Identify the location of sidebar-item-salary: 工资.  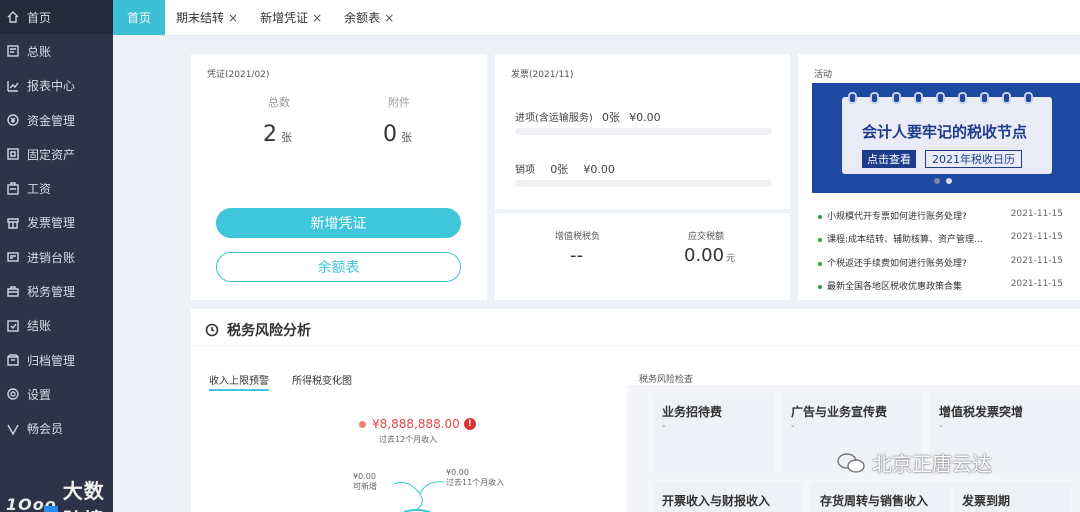
(56, 188).